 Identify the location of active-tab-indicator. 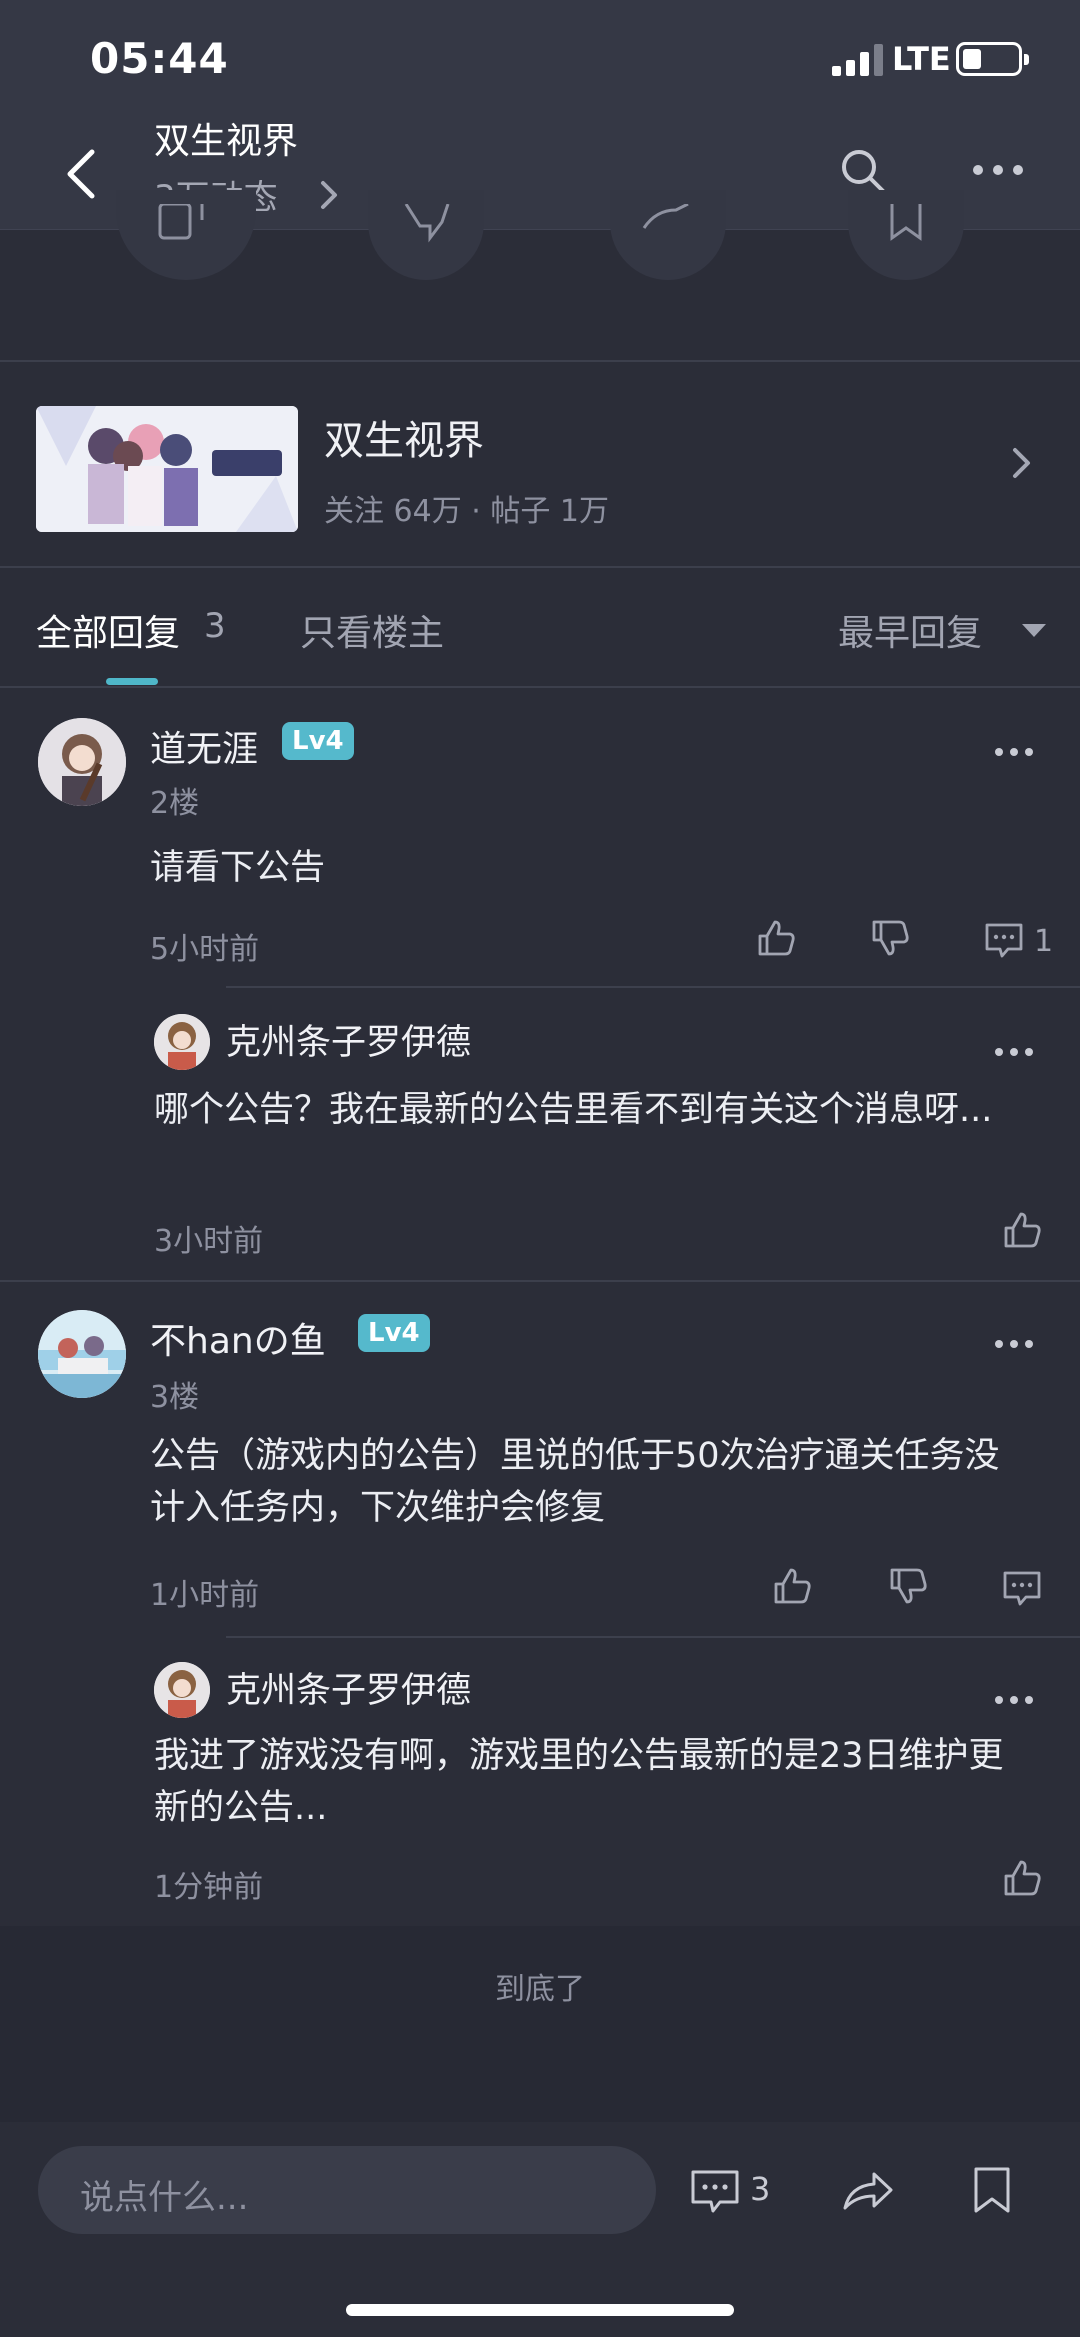
(132, 681).